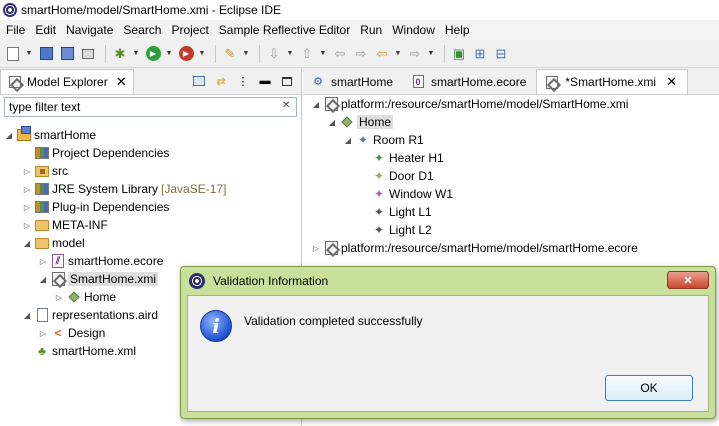  What do you see at coordinates (474, 194) in the screenshot?
I see `tree-item-window-w1: ✦ Window W1` at bounding box center [474, 194].